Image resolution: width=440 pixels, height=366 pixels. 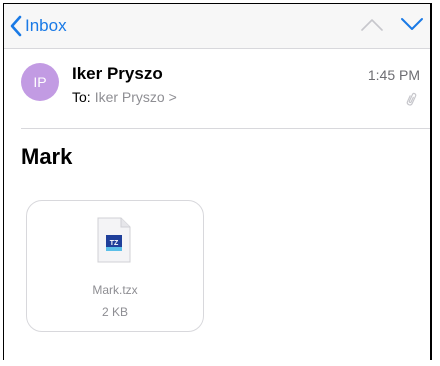 I want to click on next-message-button, so click(x=412, y=26).